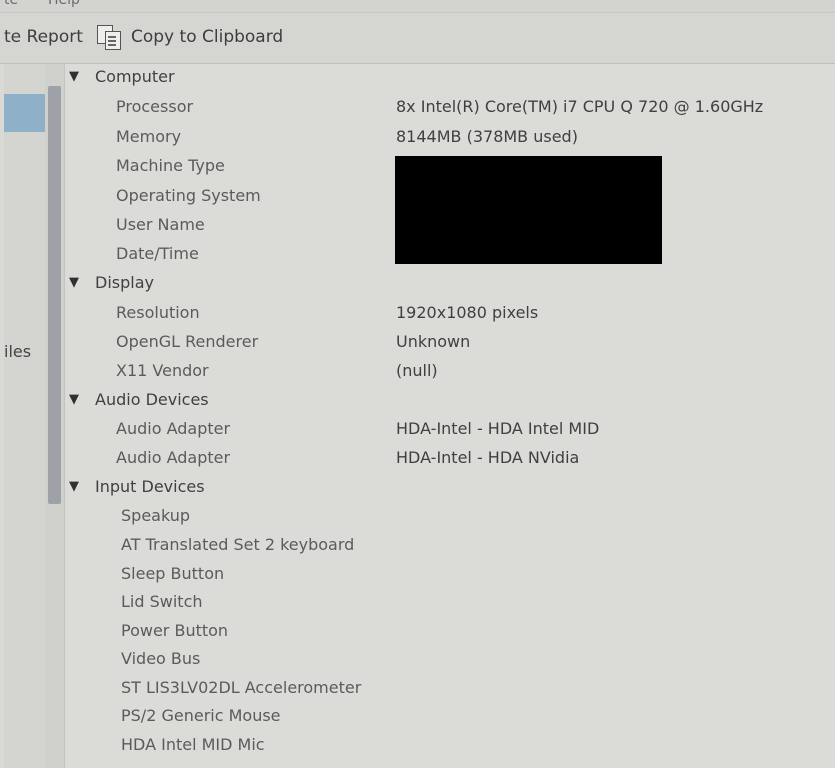  I want to click on menu-item-partial: te, so click(11, 4).